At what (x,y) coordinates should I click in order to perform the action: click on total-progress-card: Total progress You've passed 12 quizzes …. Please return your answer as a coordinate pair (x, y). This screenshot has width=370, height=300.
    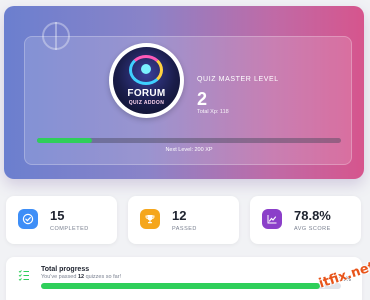
    Looking at the image, I should click on (184, 278).